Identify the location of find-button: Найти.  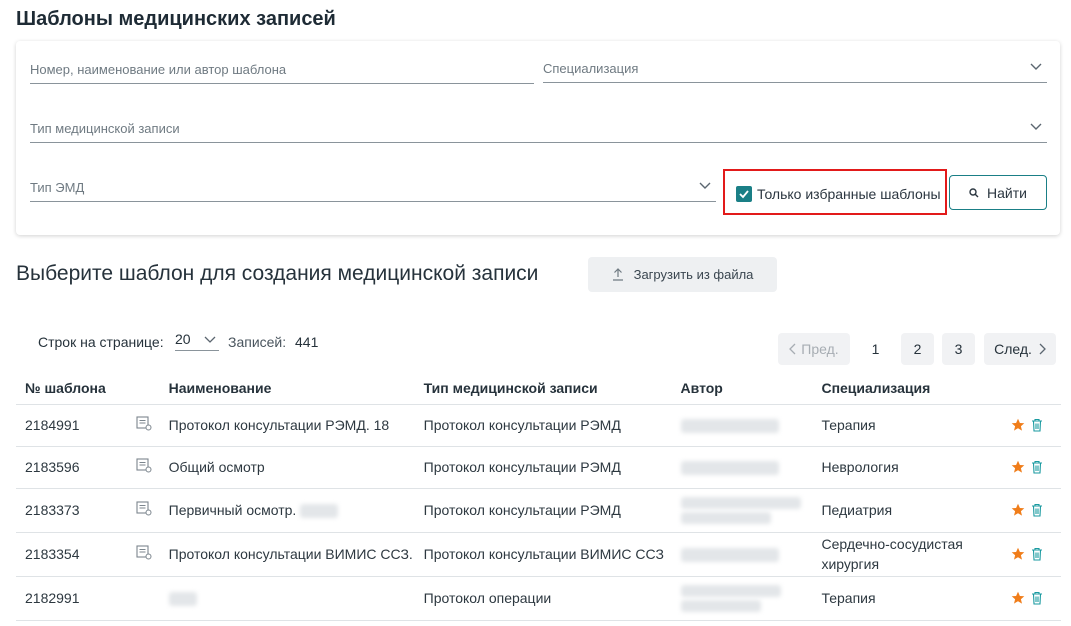
(998, 192).